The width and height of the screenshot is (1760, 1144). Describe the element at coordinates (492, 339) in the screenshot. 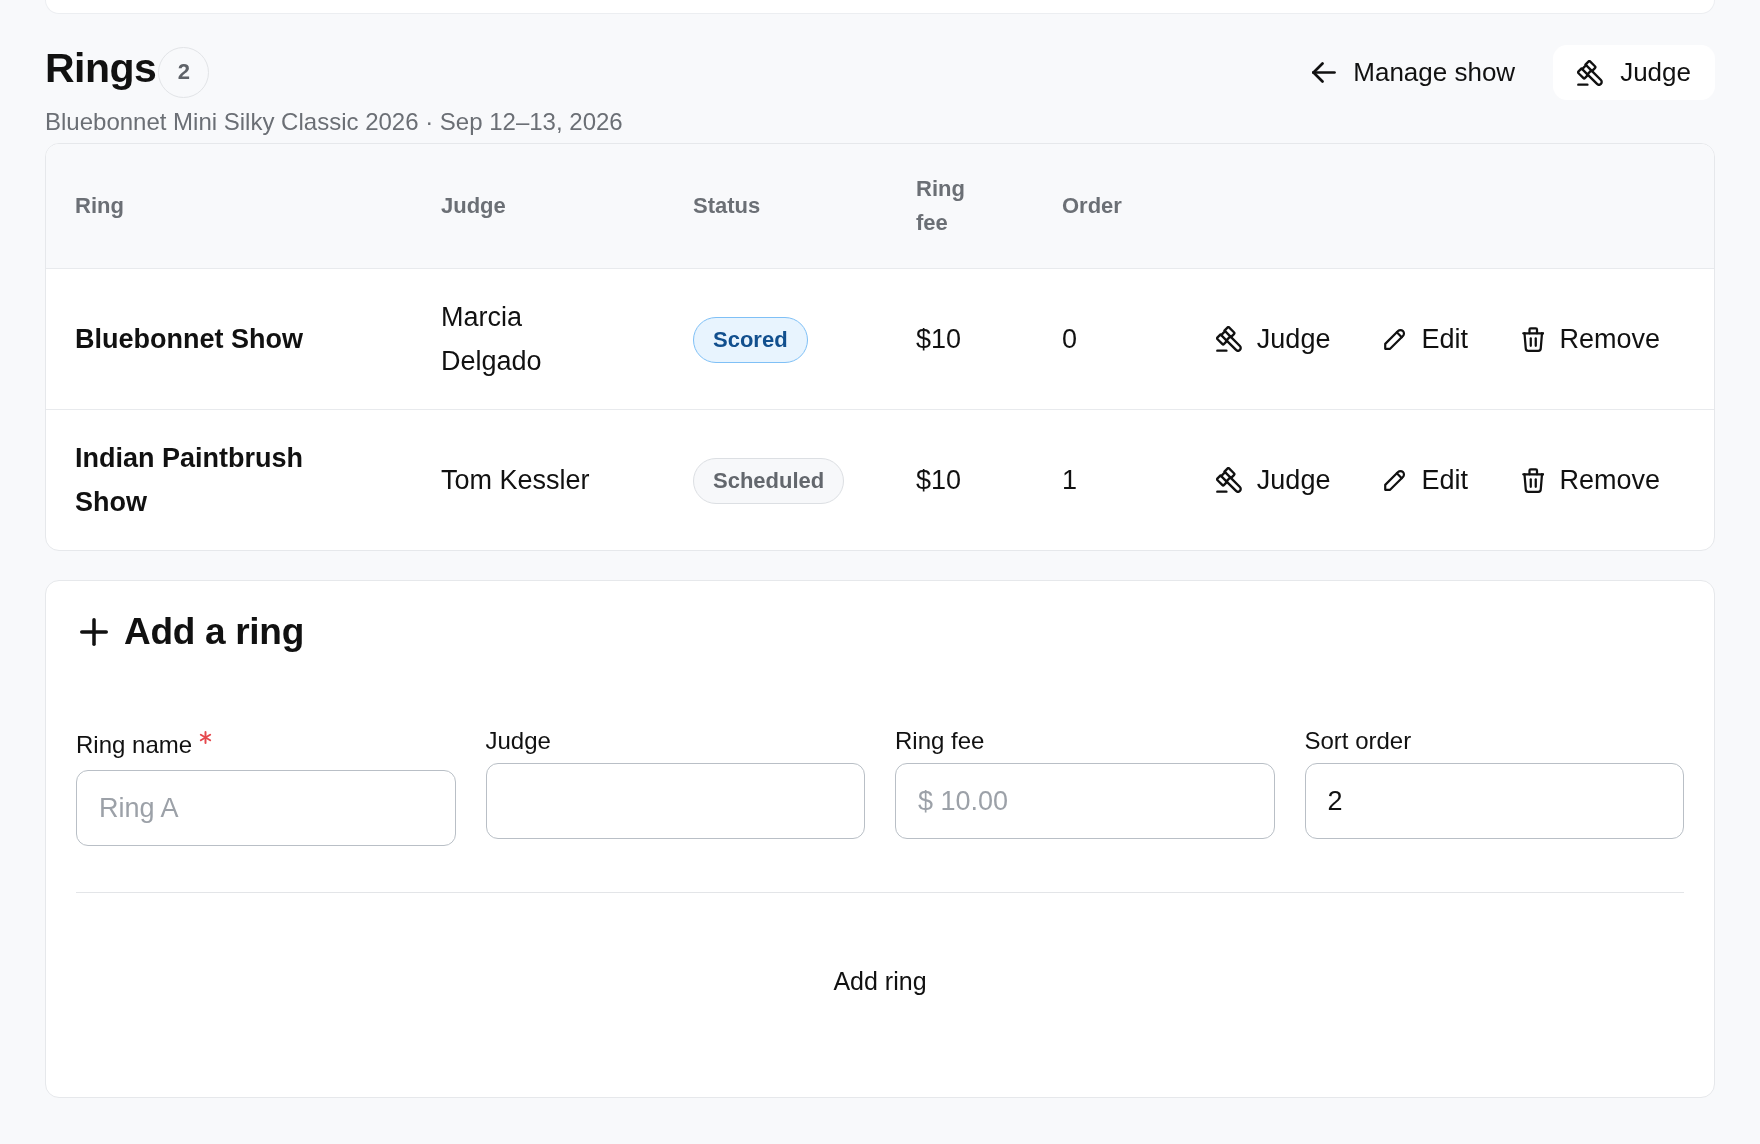

I see `table-cell-text: Marcia Delgado` at that location.